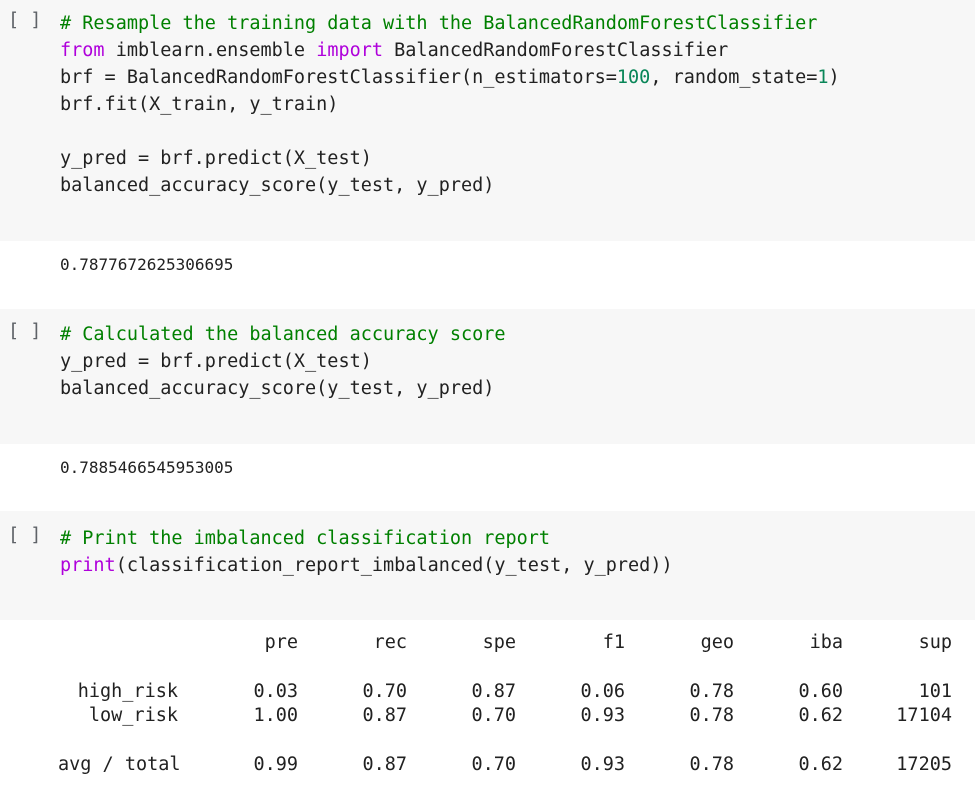  I want to click on code-keyword: from, so click(82, 50).